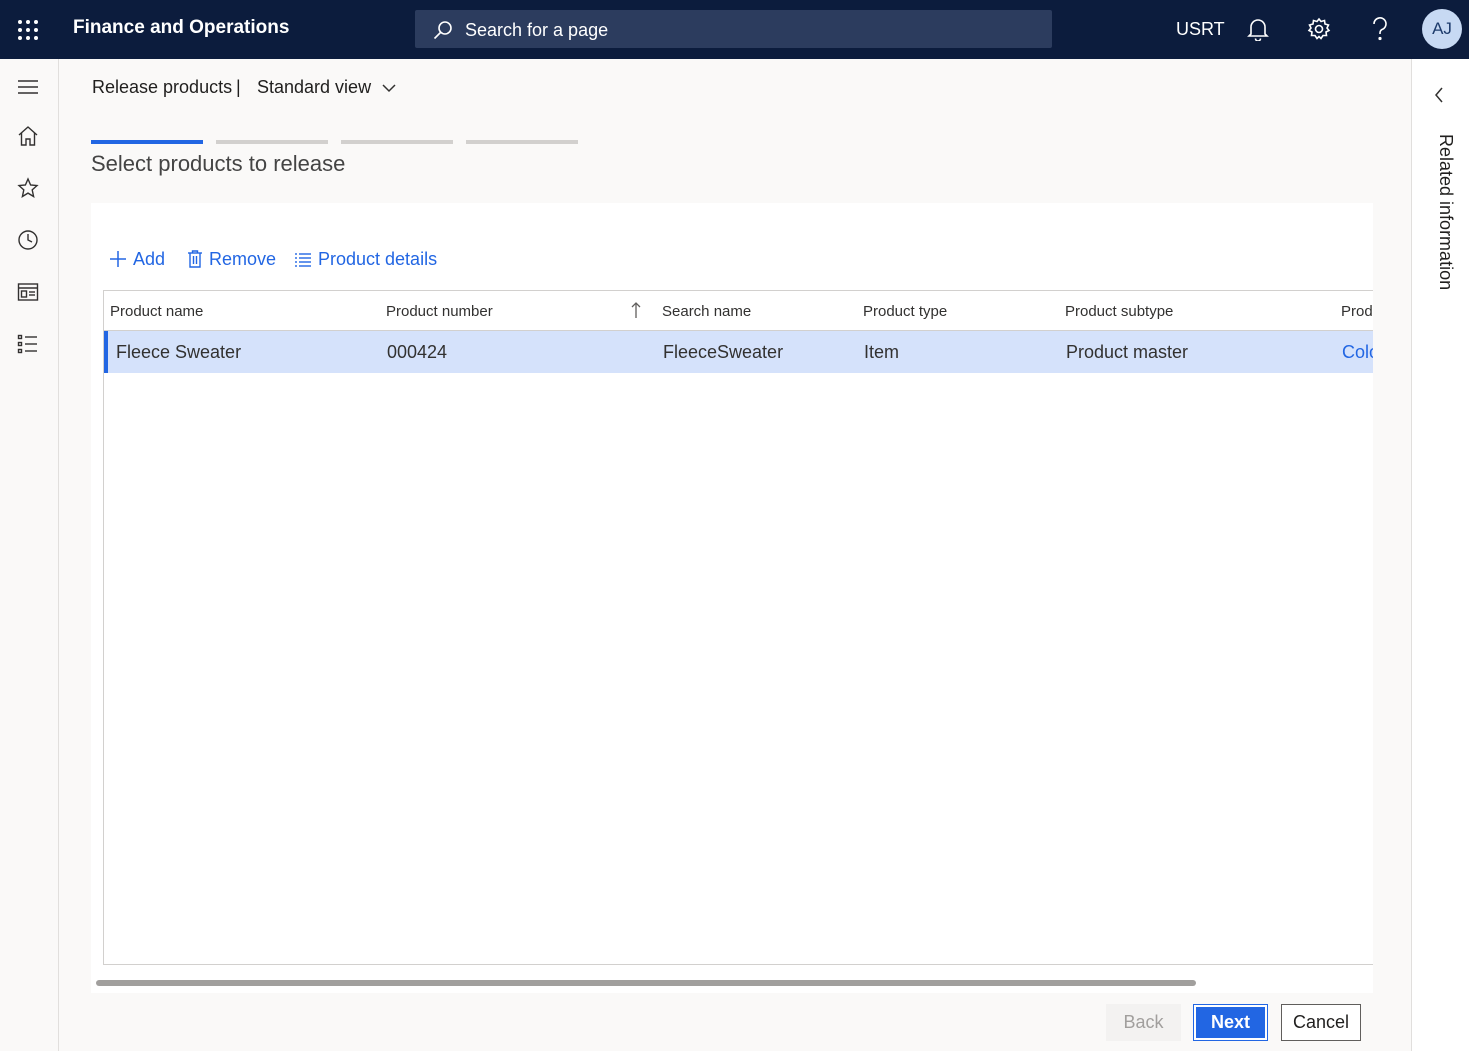 This screenshot has width=1469, height=1051. I want to click on add-button: Add, so click(137, 259).